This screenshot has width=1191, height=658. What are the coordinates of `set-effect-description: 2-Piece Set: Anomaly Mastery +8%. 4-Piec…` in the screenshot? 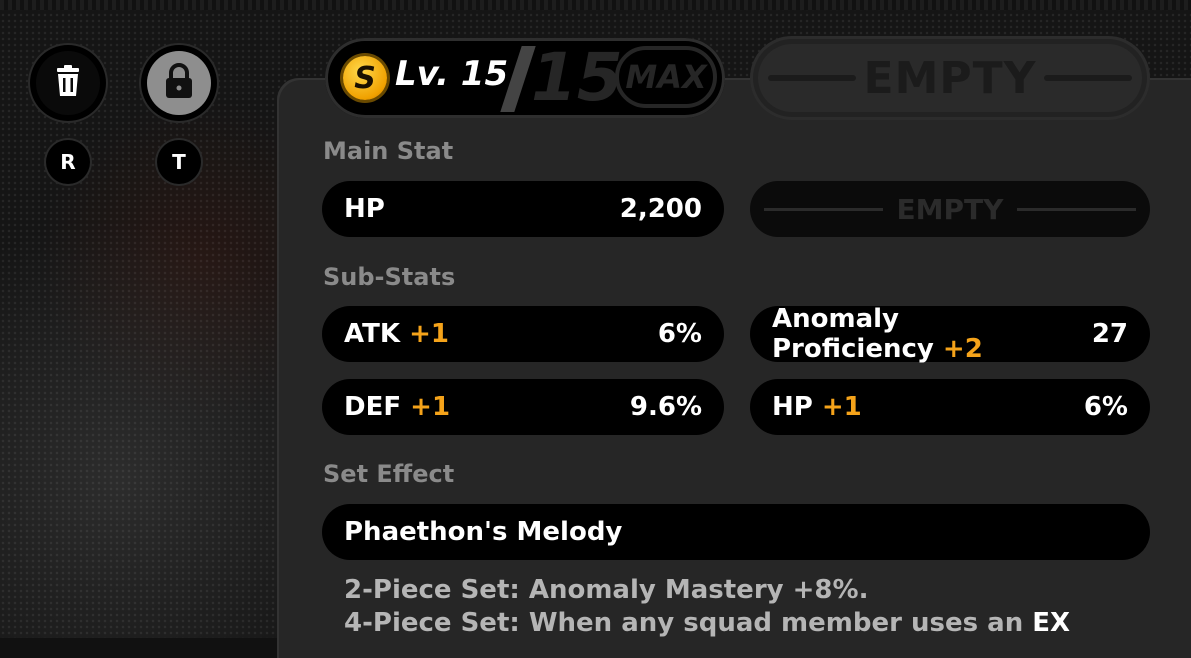 It's located at (707, 607).